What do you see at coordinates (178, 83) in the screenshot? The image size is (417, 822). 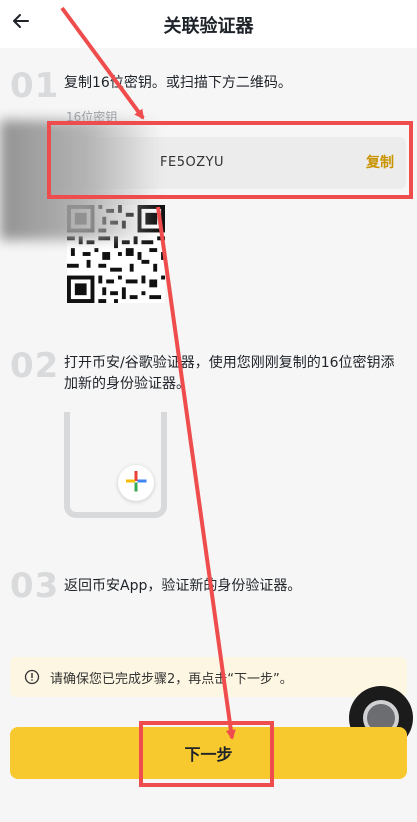 I see `step-text-01: 复制16位密钥。或扫描下方二维码。` at bounding box center [178, 83].